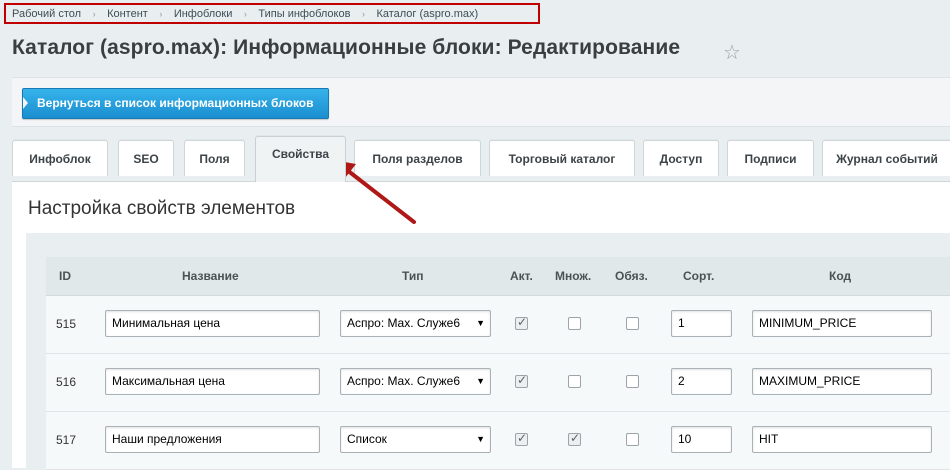 Image resolution: width=950 pixels, height=470 pixels. What do you see at coordinates (886, 158) in the screenshot?
I see `tab-event-log: Журнал событий` at bounding box center [886, 158].